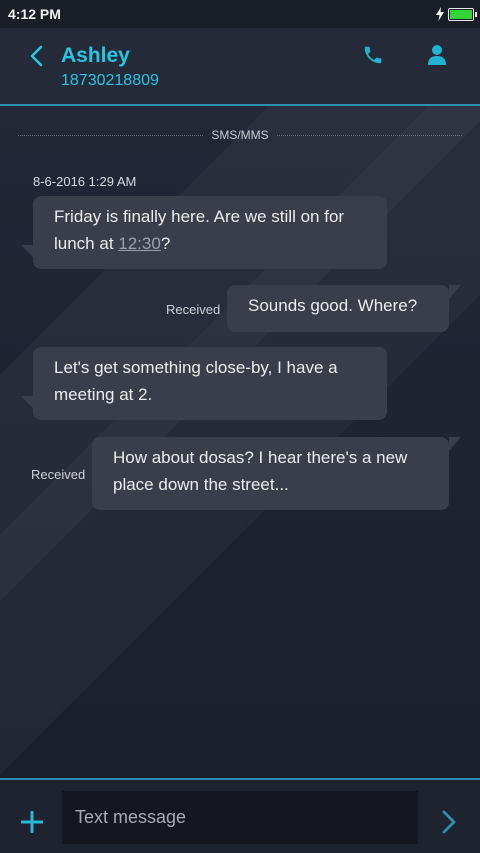 This screenshot has width=480, height=853. What do you see at coordinates (373, 55) in the screenshot?
I see `phone-icon` at bounding box center [373, 55].